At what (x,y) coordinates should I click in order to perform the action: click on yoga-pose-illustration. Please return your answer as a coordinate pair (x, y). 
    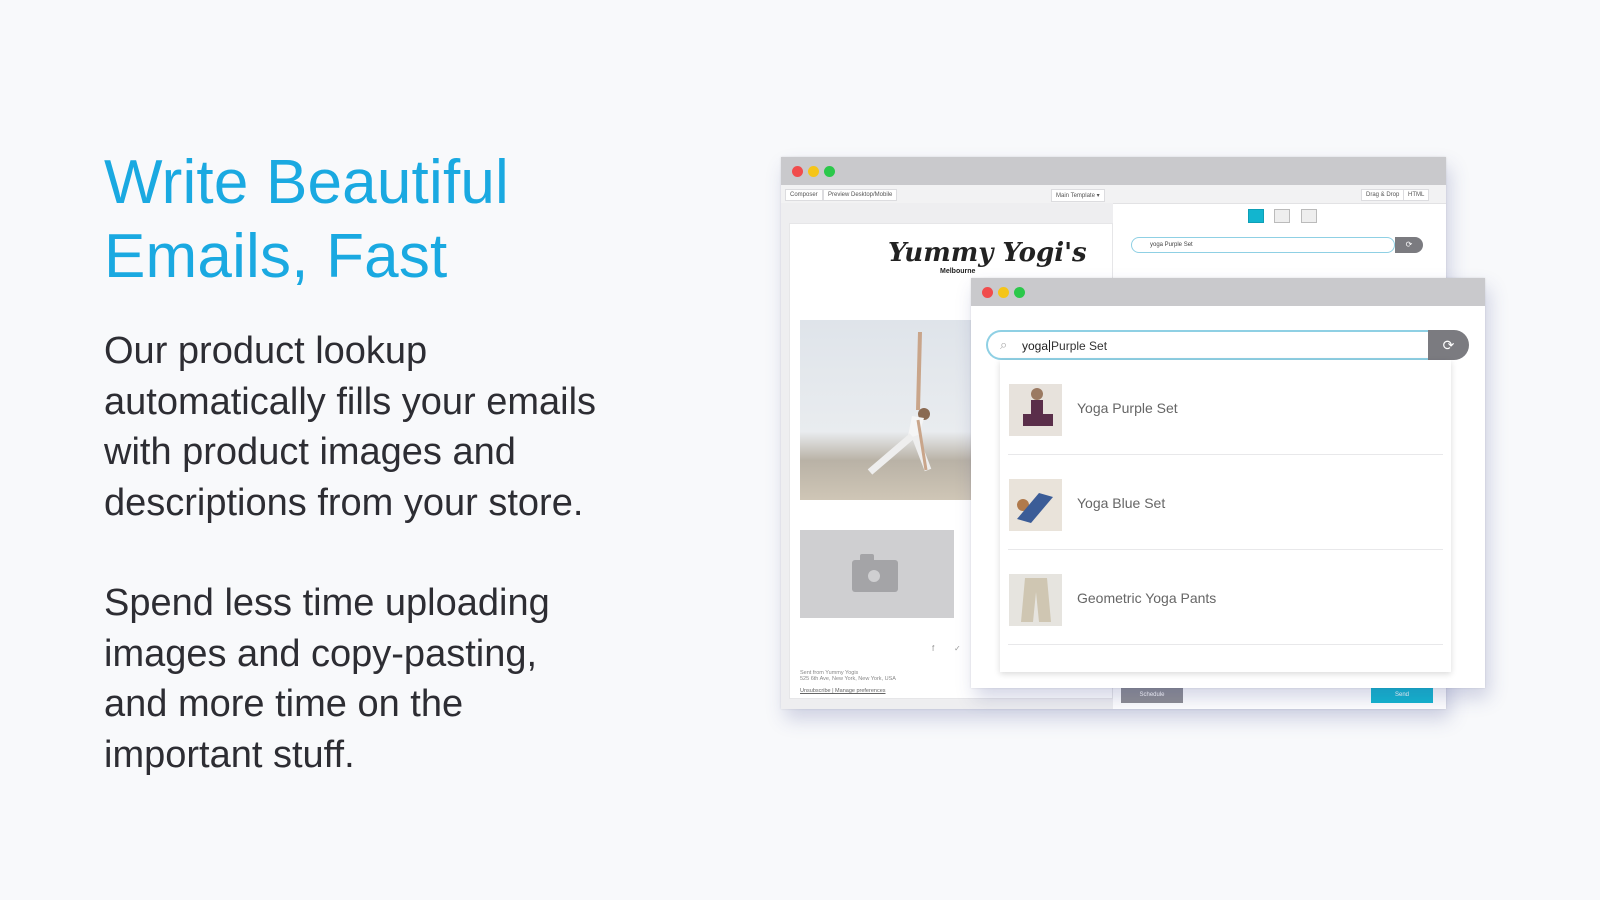
    Looking at the image, I should click on (899, 403).